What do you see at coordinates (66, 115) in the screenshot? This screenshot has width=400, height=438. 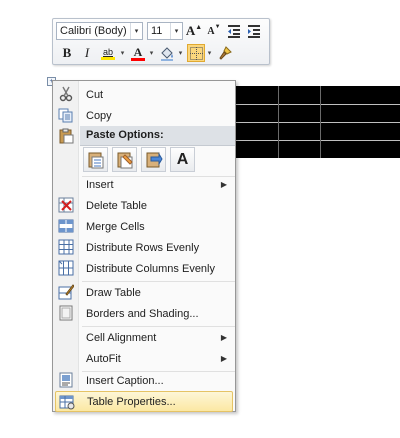 I see `copy-icon` at bounding box center [66, 115].